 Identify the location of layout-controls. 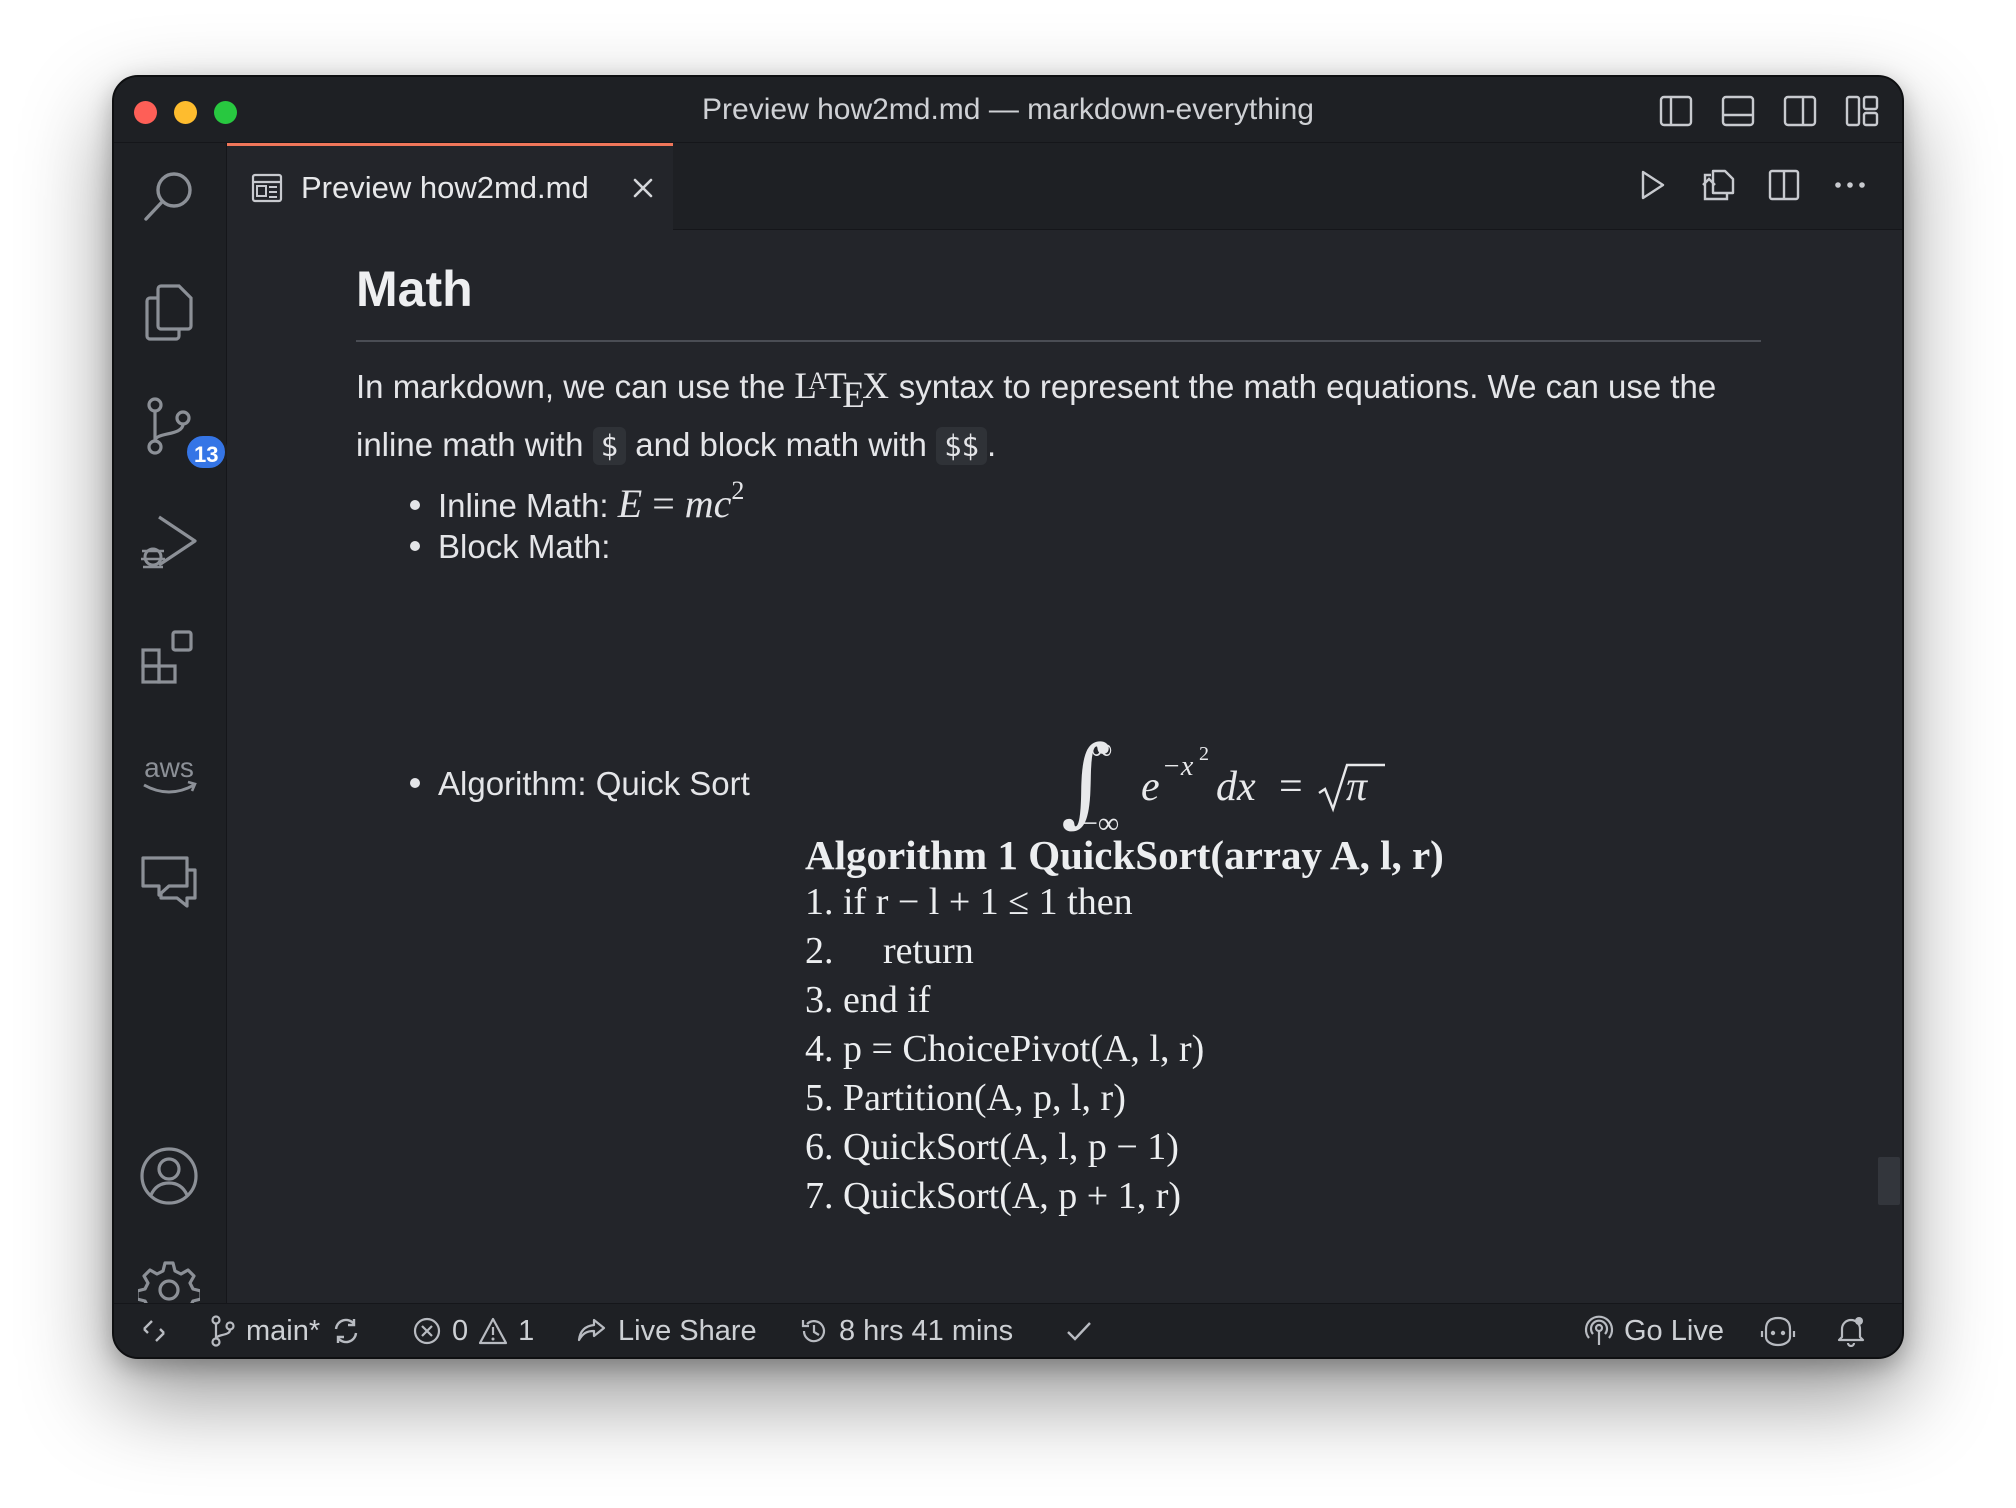
(1769, 111).